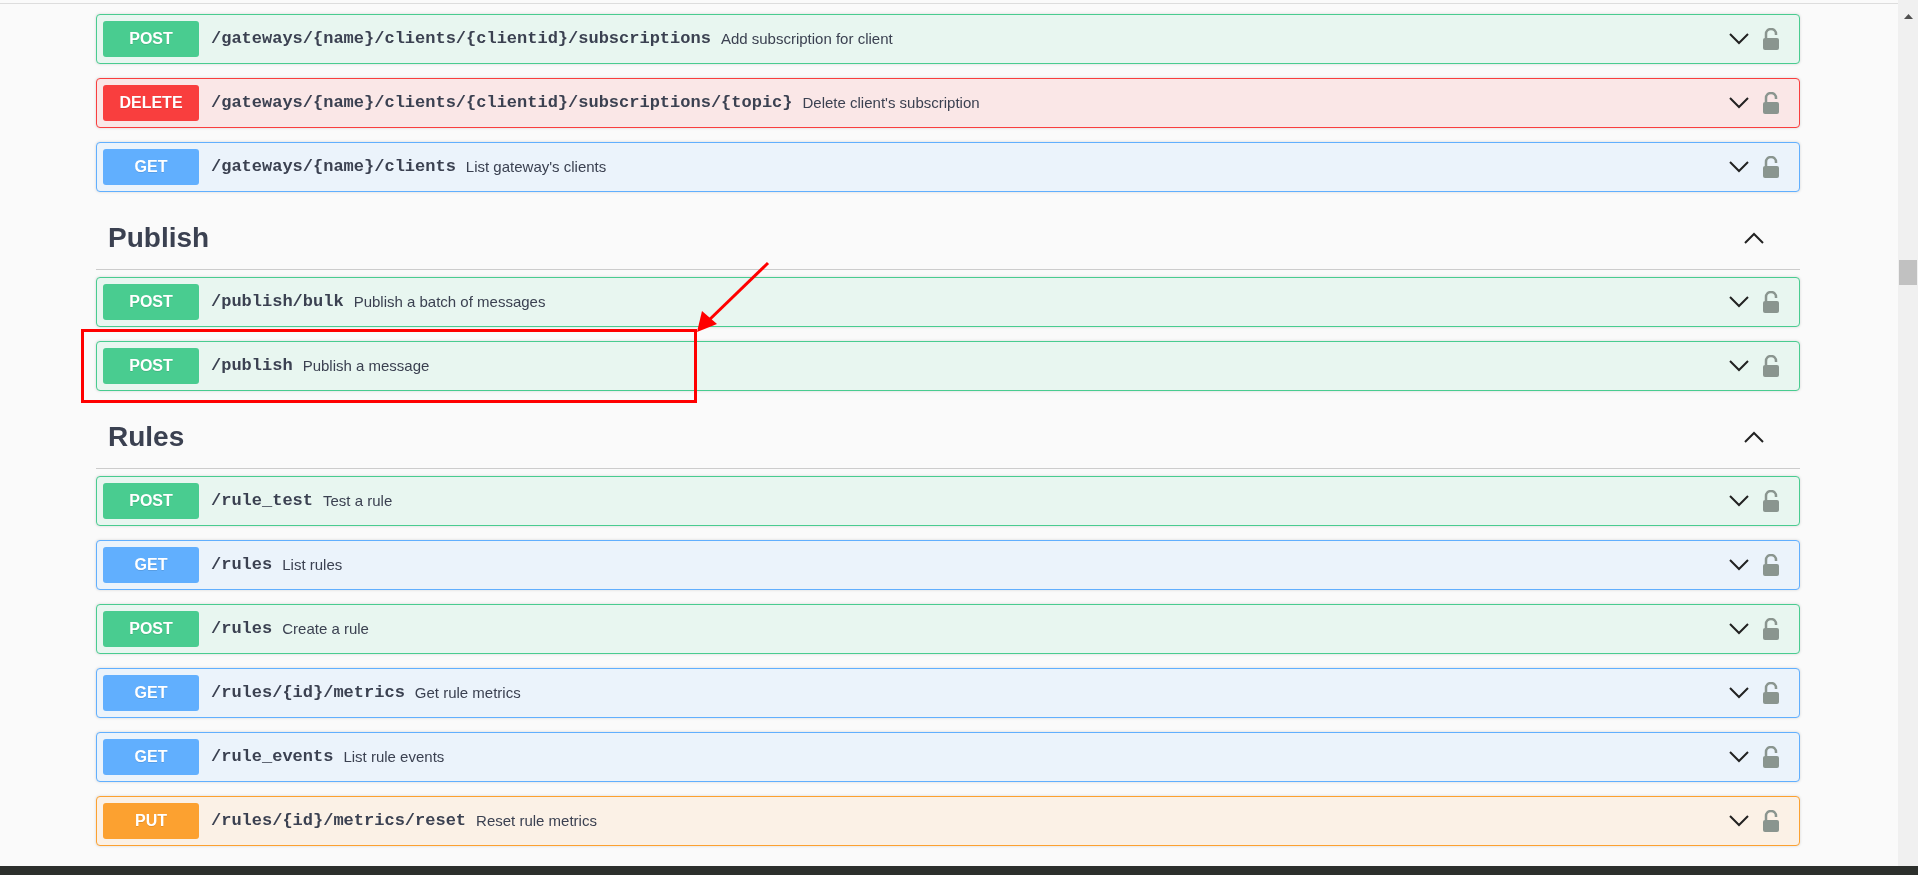 The height and width of the screenshot is (875, 1918). Describe the element at coordinates (277, 302) in the screenshot. I see `endpoint-path: /publish/bulk` at that location.